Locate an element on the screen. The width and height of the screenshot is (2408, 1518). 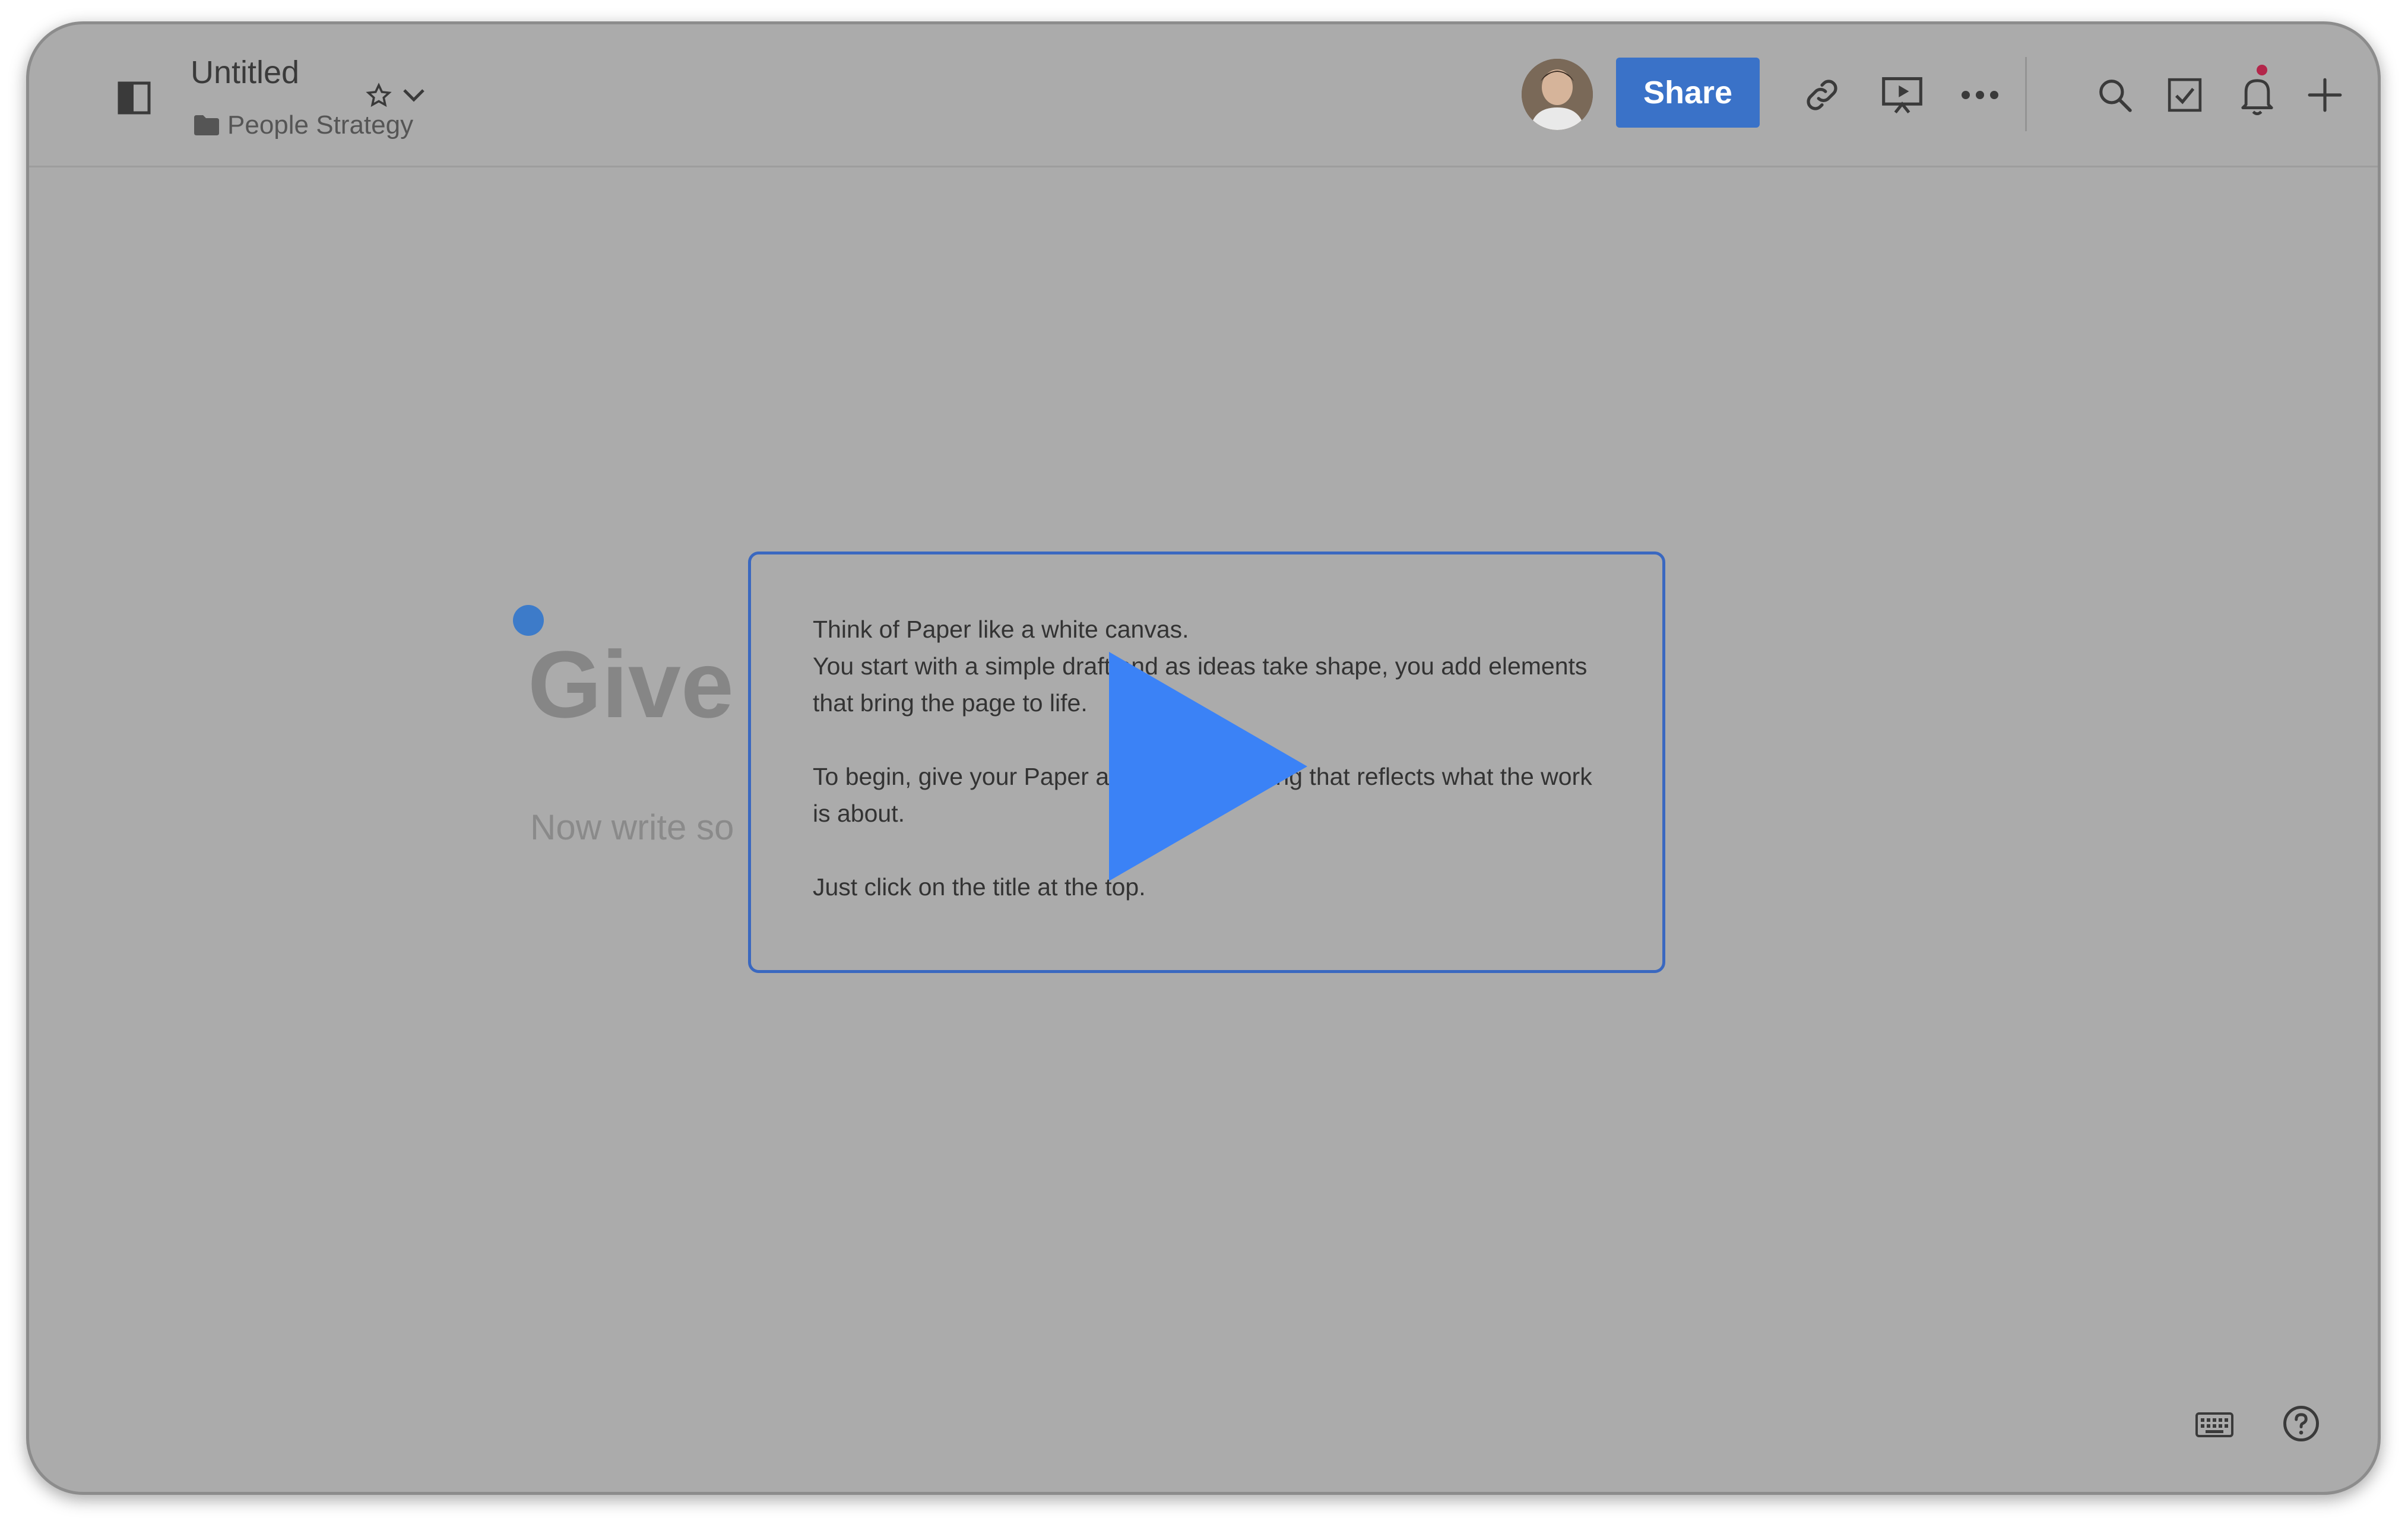
star-icon is located at coordinates (379, 96).